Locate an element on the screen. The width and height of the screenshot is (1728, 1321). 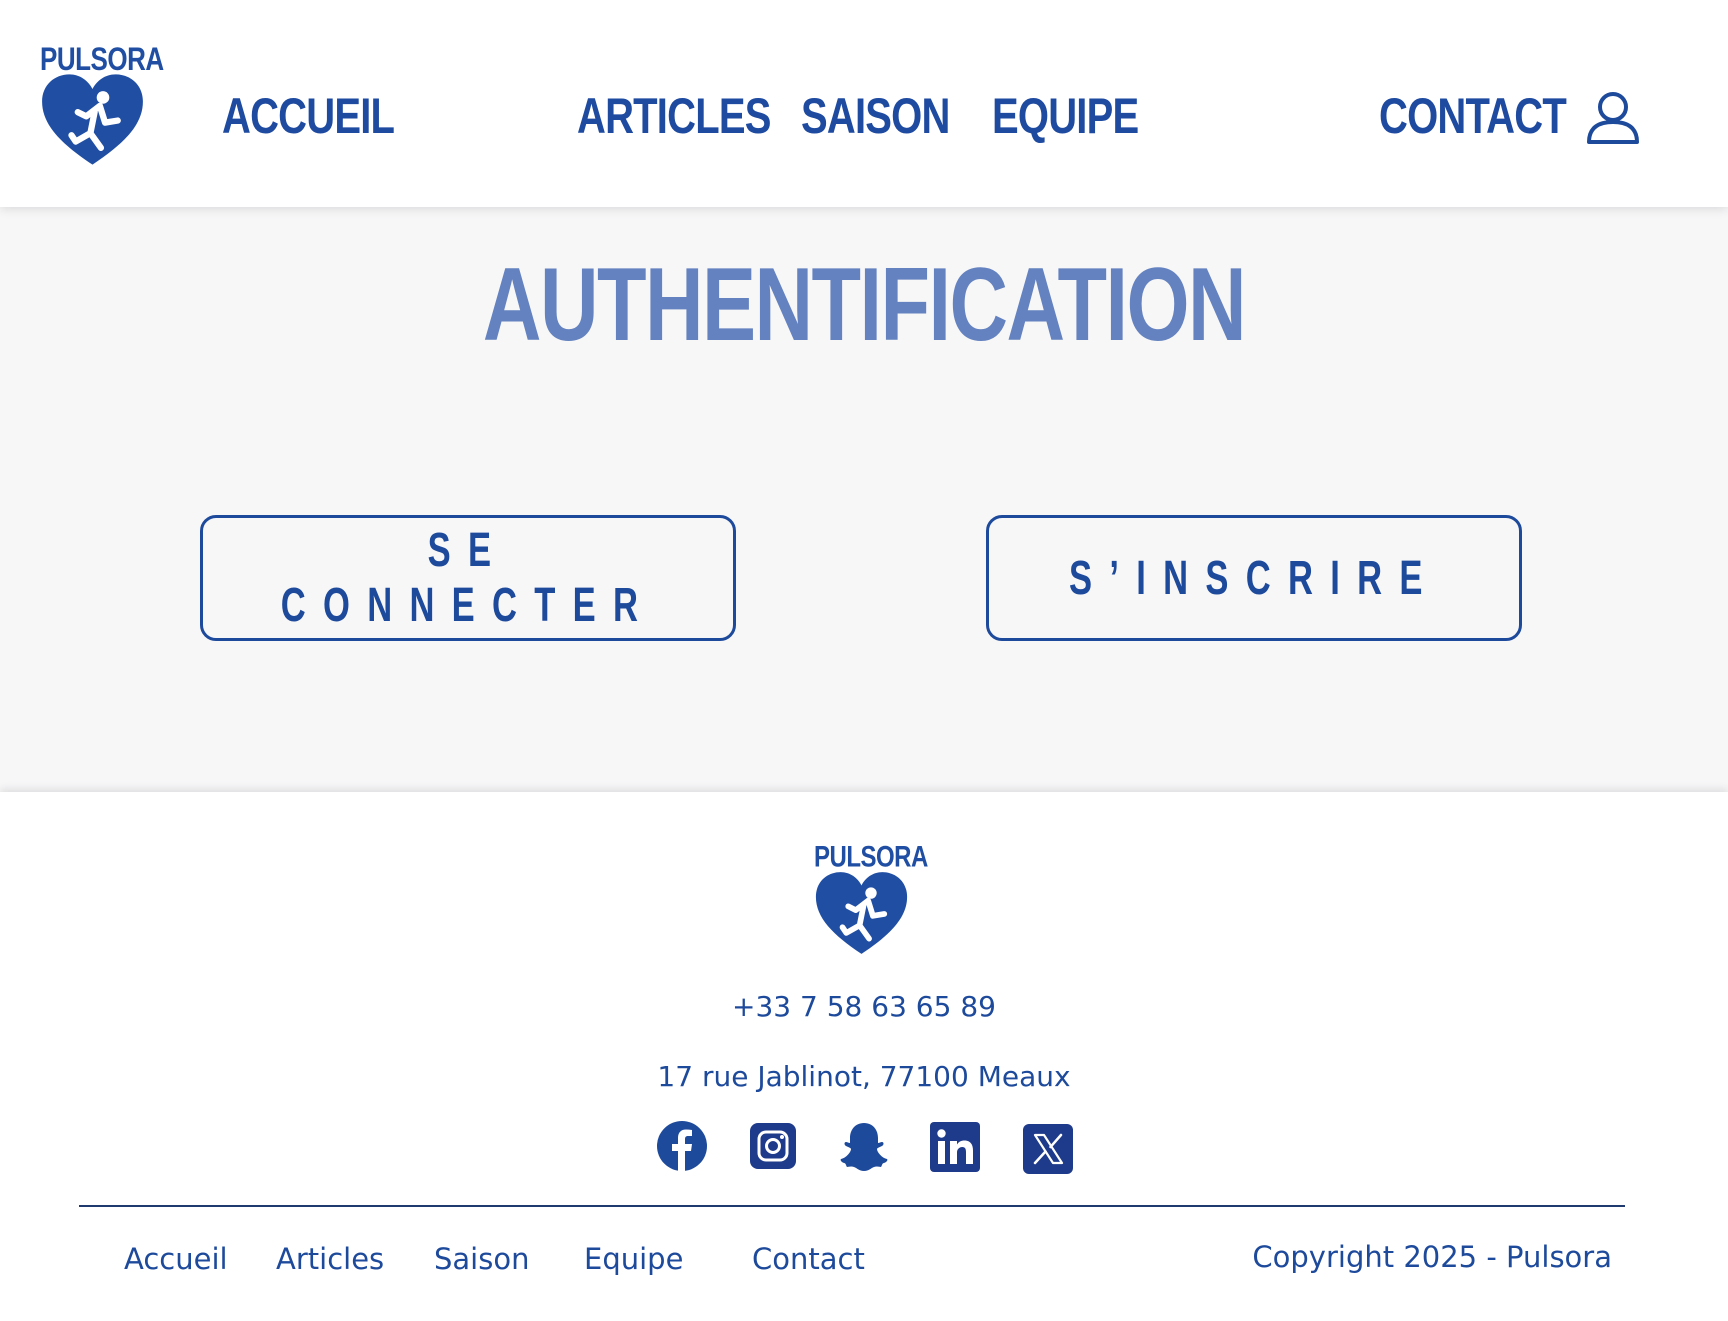
copyright-text: Copyright 2025 - Pulsora is located at coordinates (1432, 1257).